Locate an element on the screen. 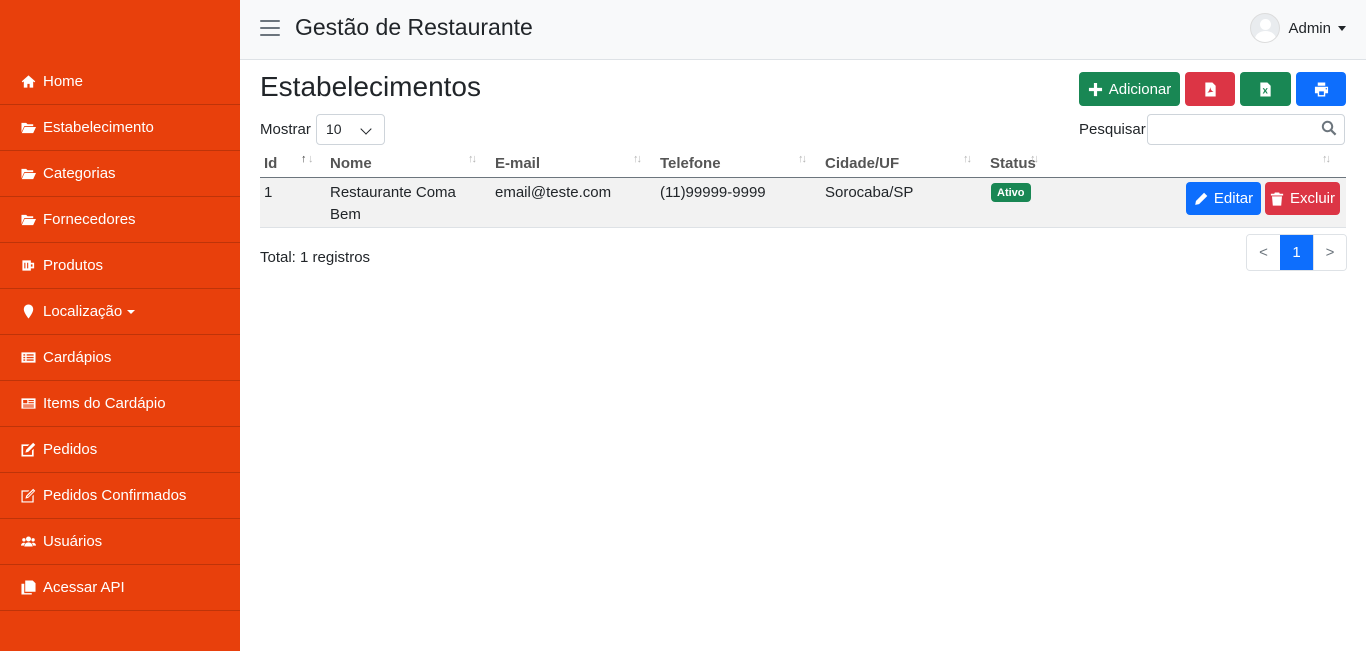 This screenshot has width=1366, height=651. column-header-id: Id is located at coordinates (270, 163).